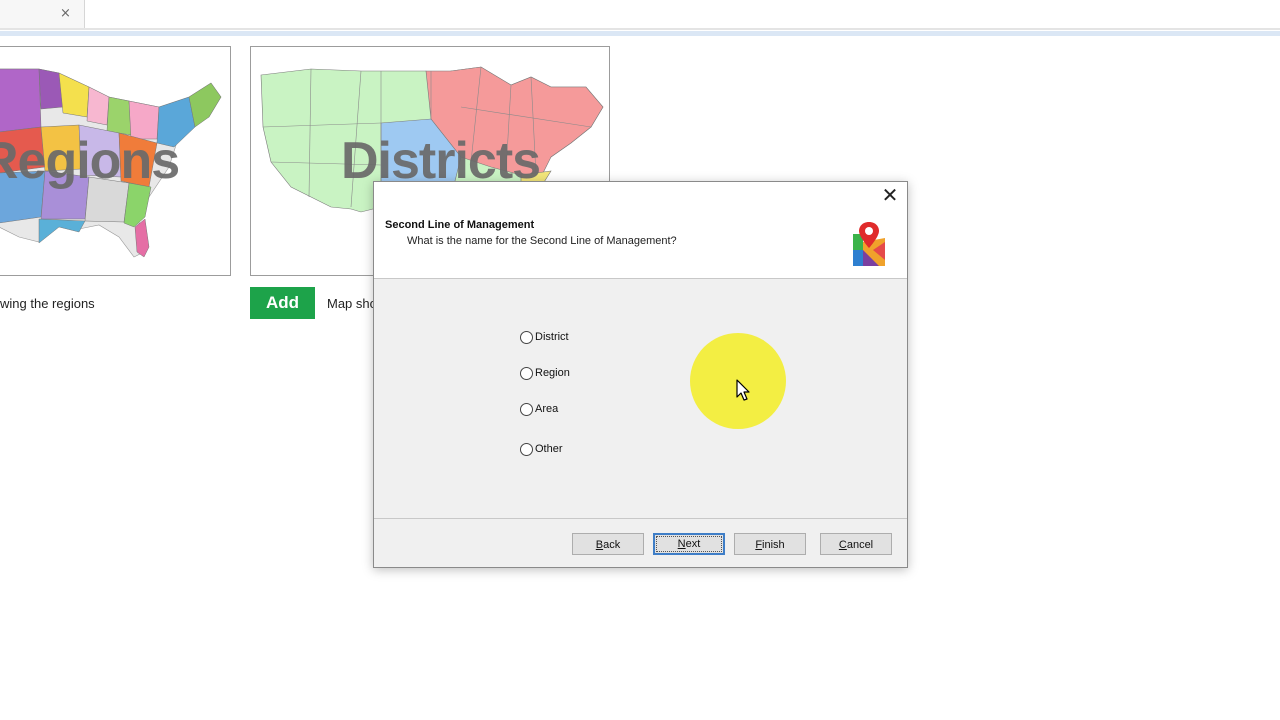  What do you see at coordinates (352, 303) in the screenshot?
I see `districts-description: Map sho` at bounding box center [352, 303].